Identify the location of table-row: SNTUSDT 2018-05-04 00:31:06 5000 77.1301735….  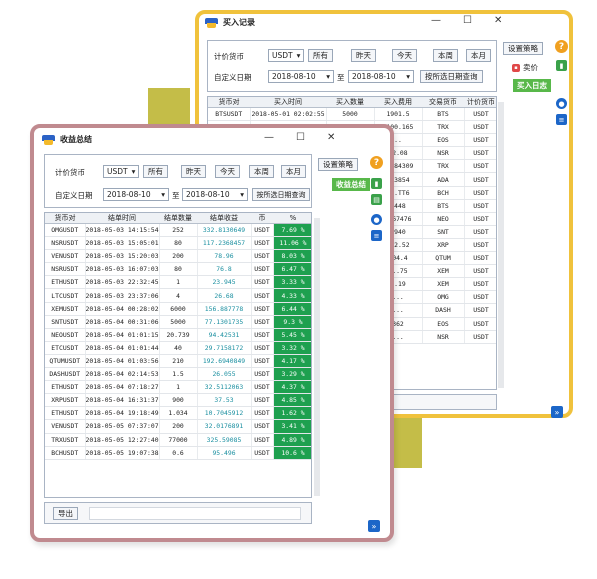
(178, 322).